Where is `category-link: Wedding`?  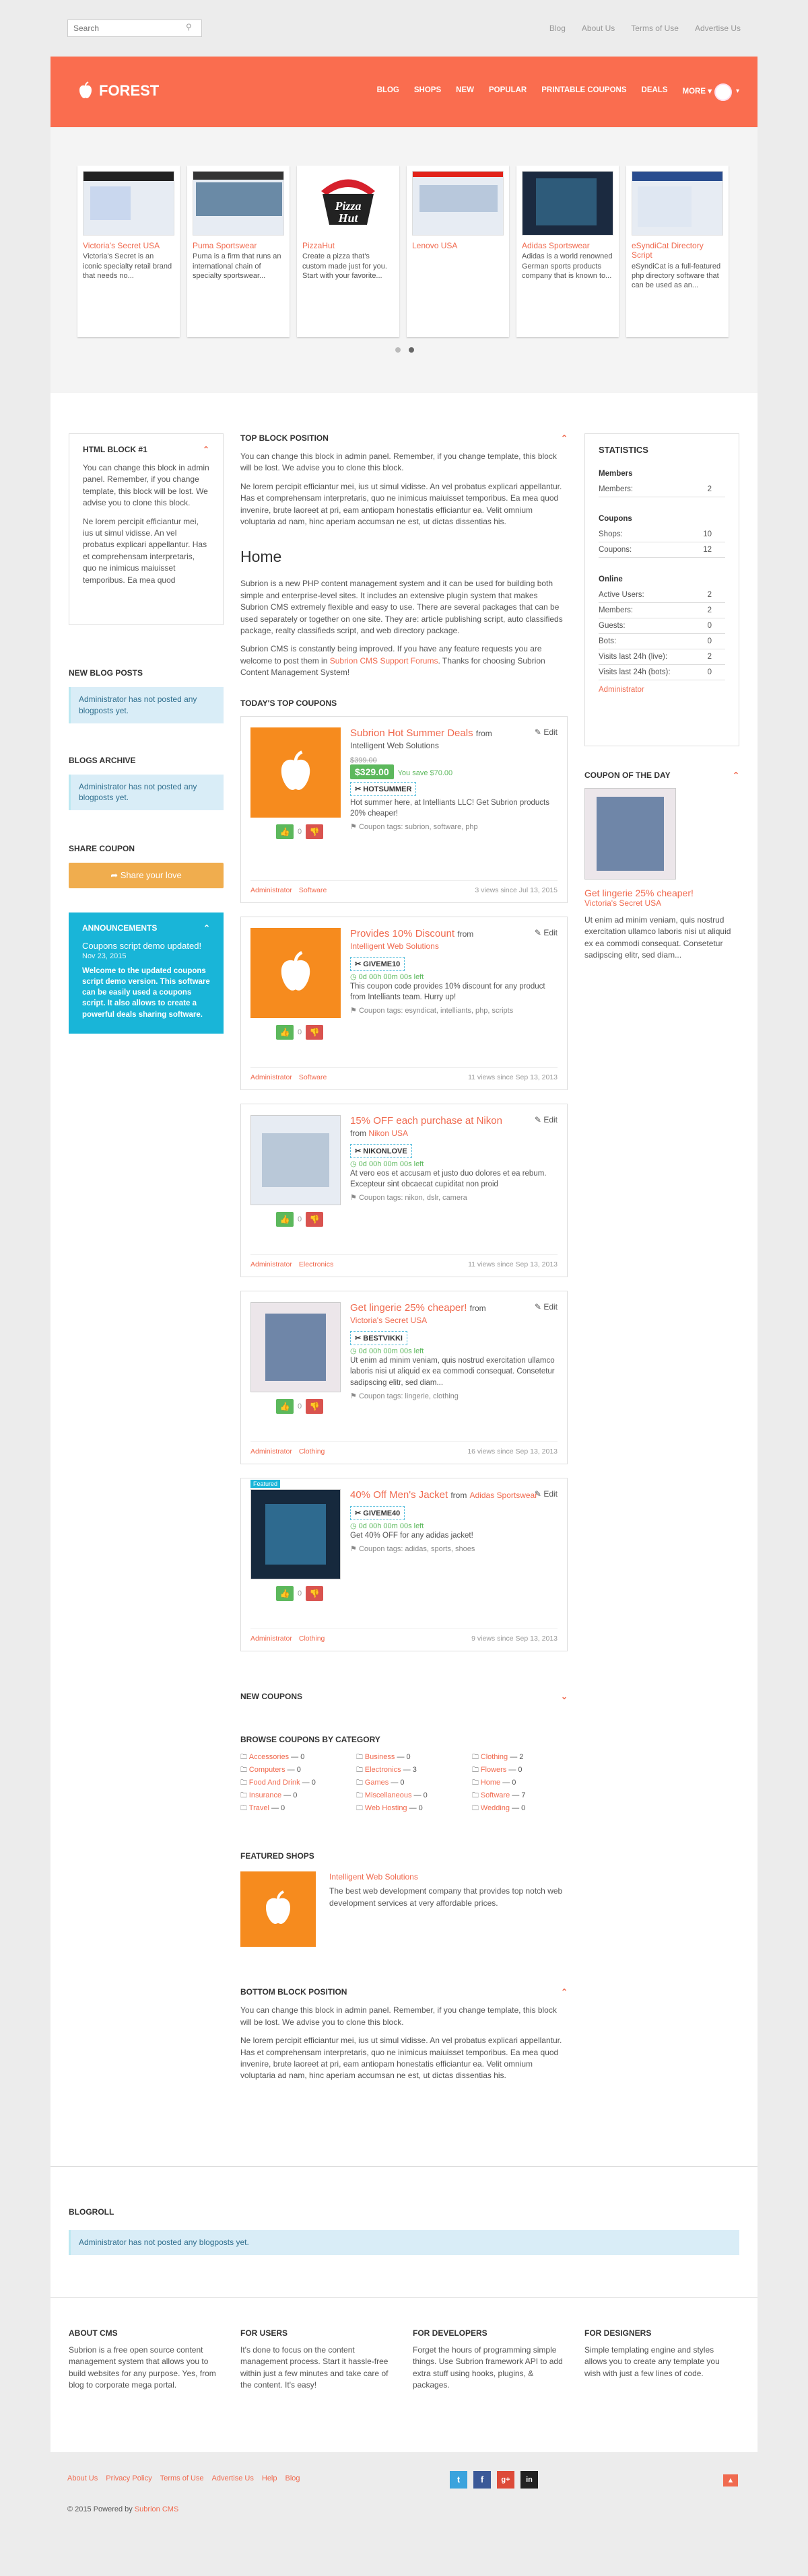
category-link: Wedding is located at coordinates (496, 1808).